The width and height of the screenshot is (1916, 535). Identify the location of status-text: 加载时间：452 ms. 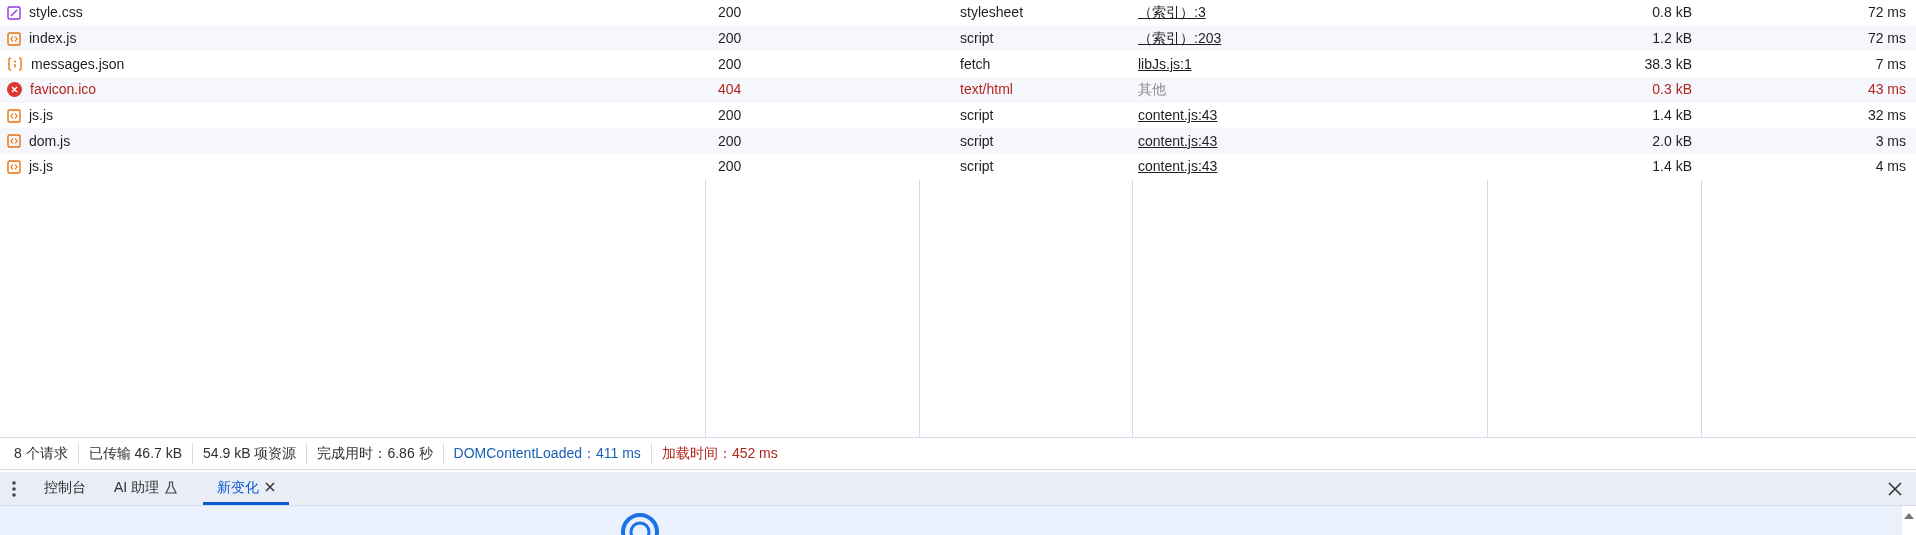
(719, 453).